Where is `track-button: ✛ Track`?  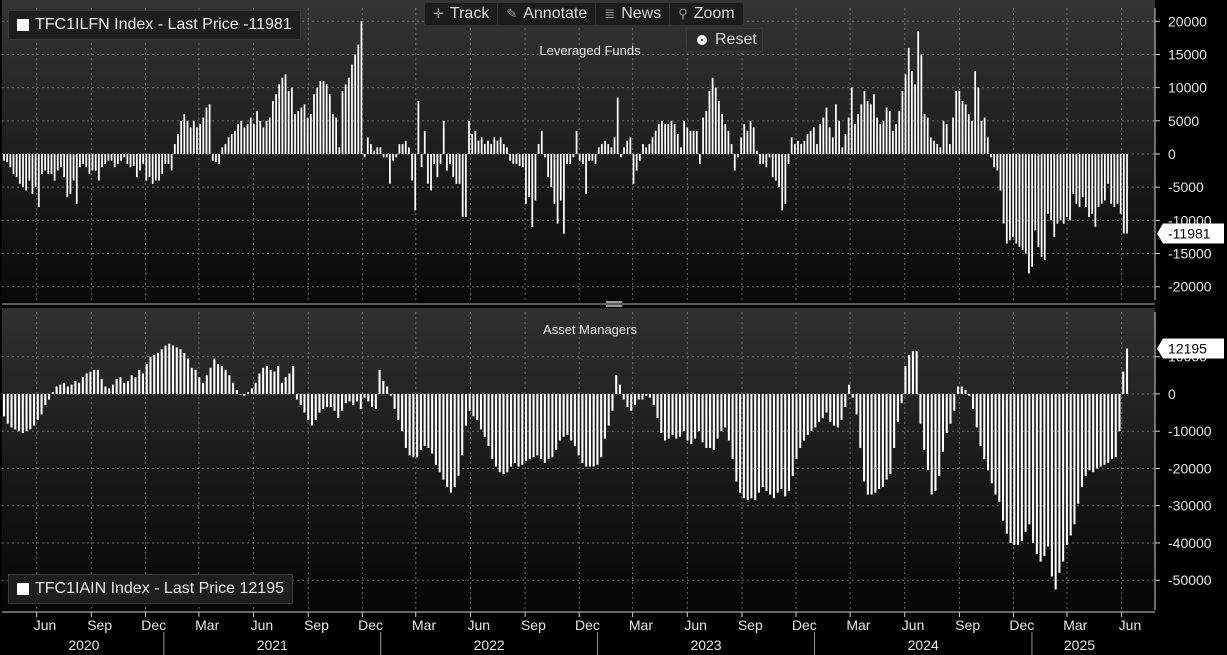 track-button: ✛ Track is located at coordinates (462, 14).